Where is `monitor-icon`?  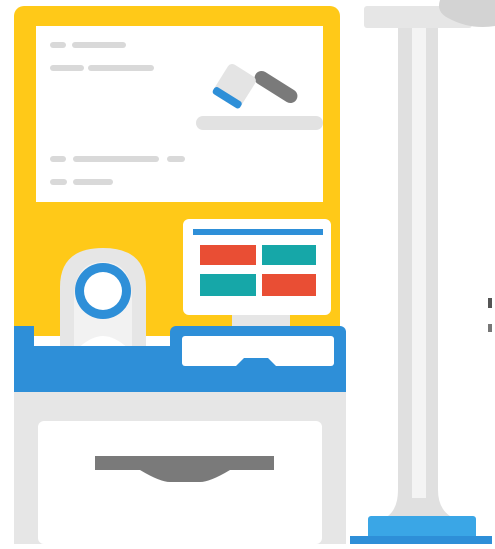 monitor-icon is located at coordinates (257, 274).